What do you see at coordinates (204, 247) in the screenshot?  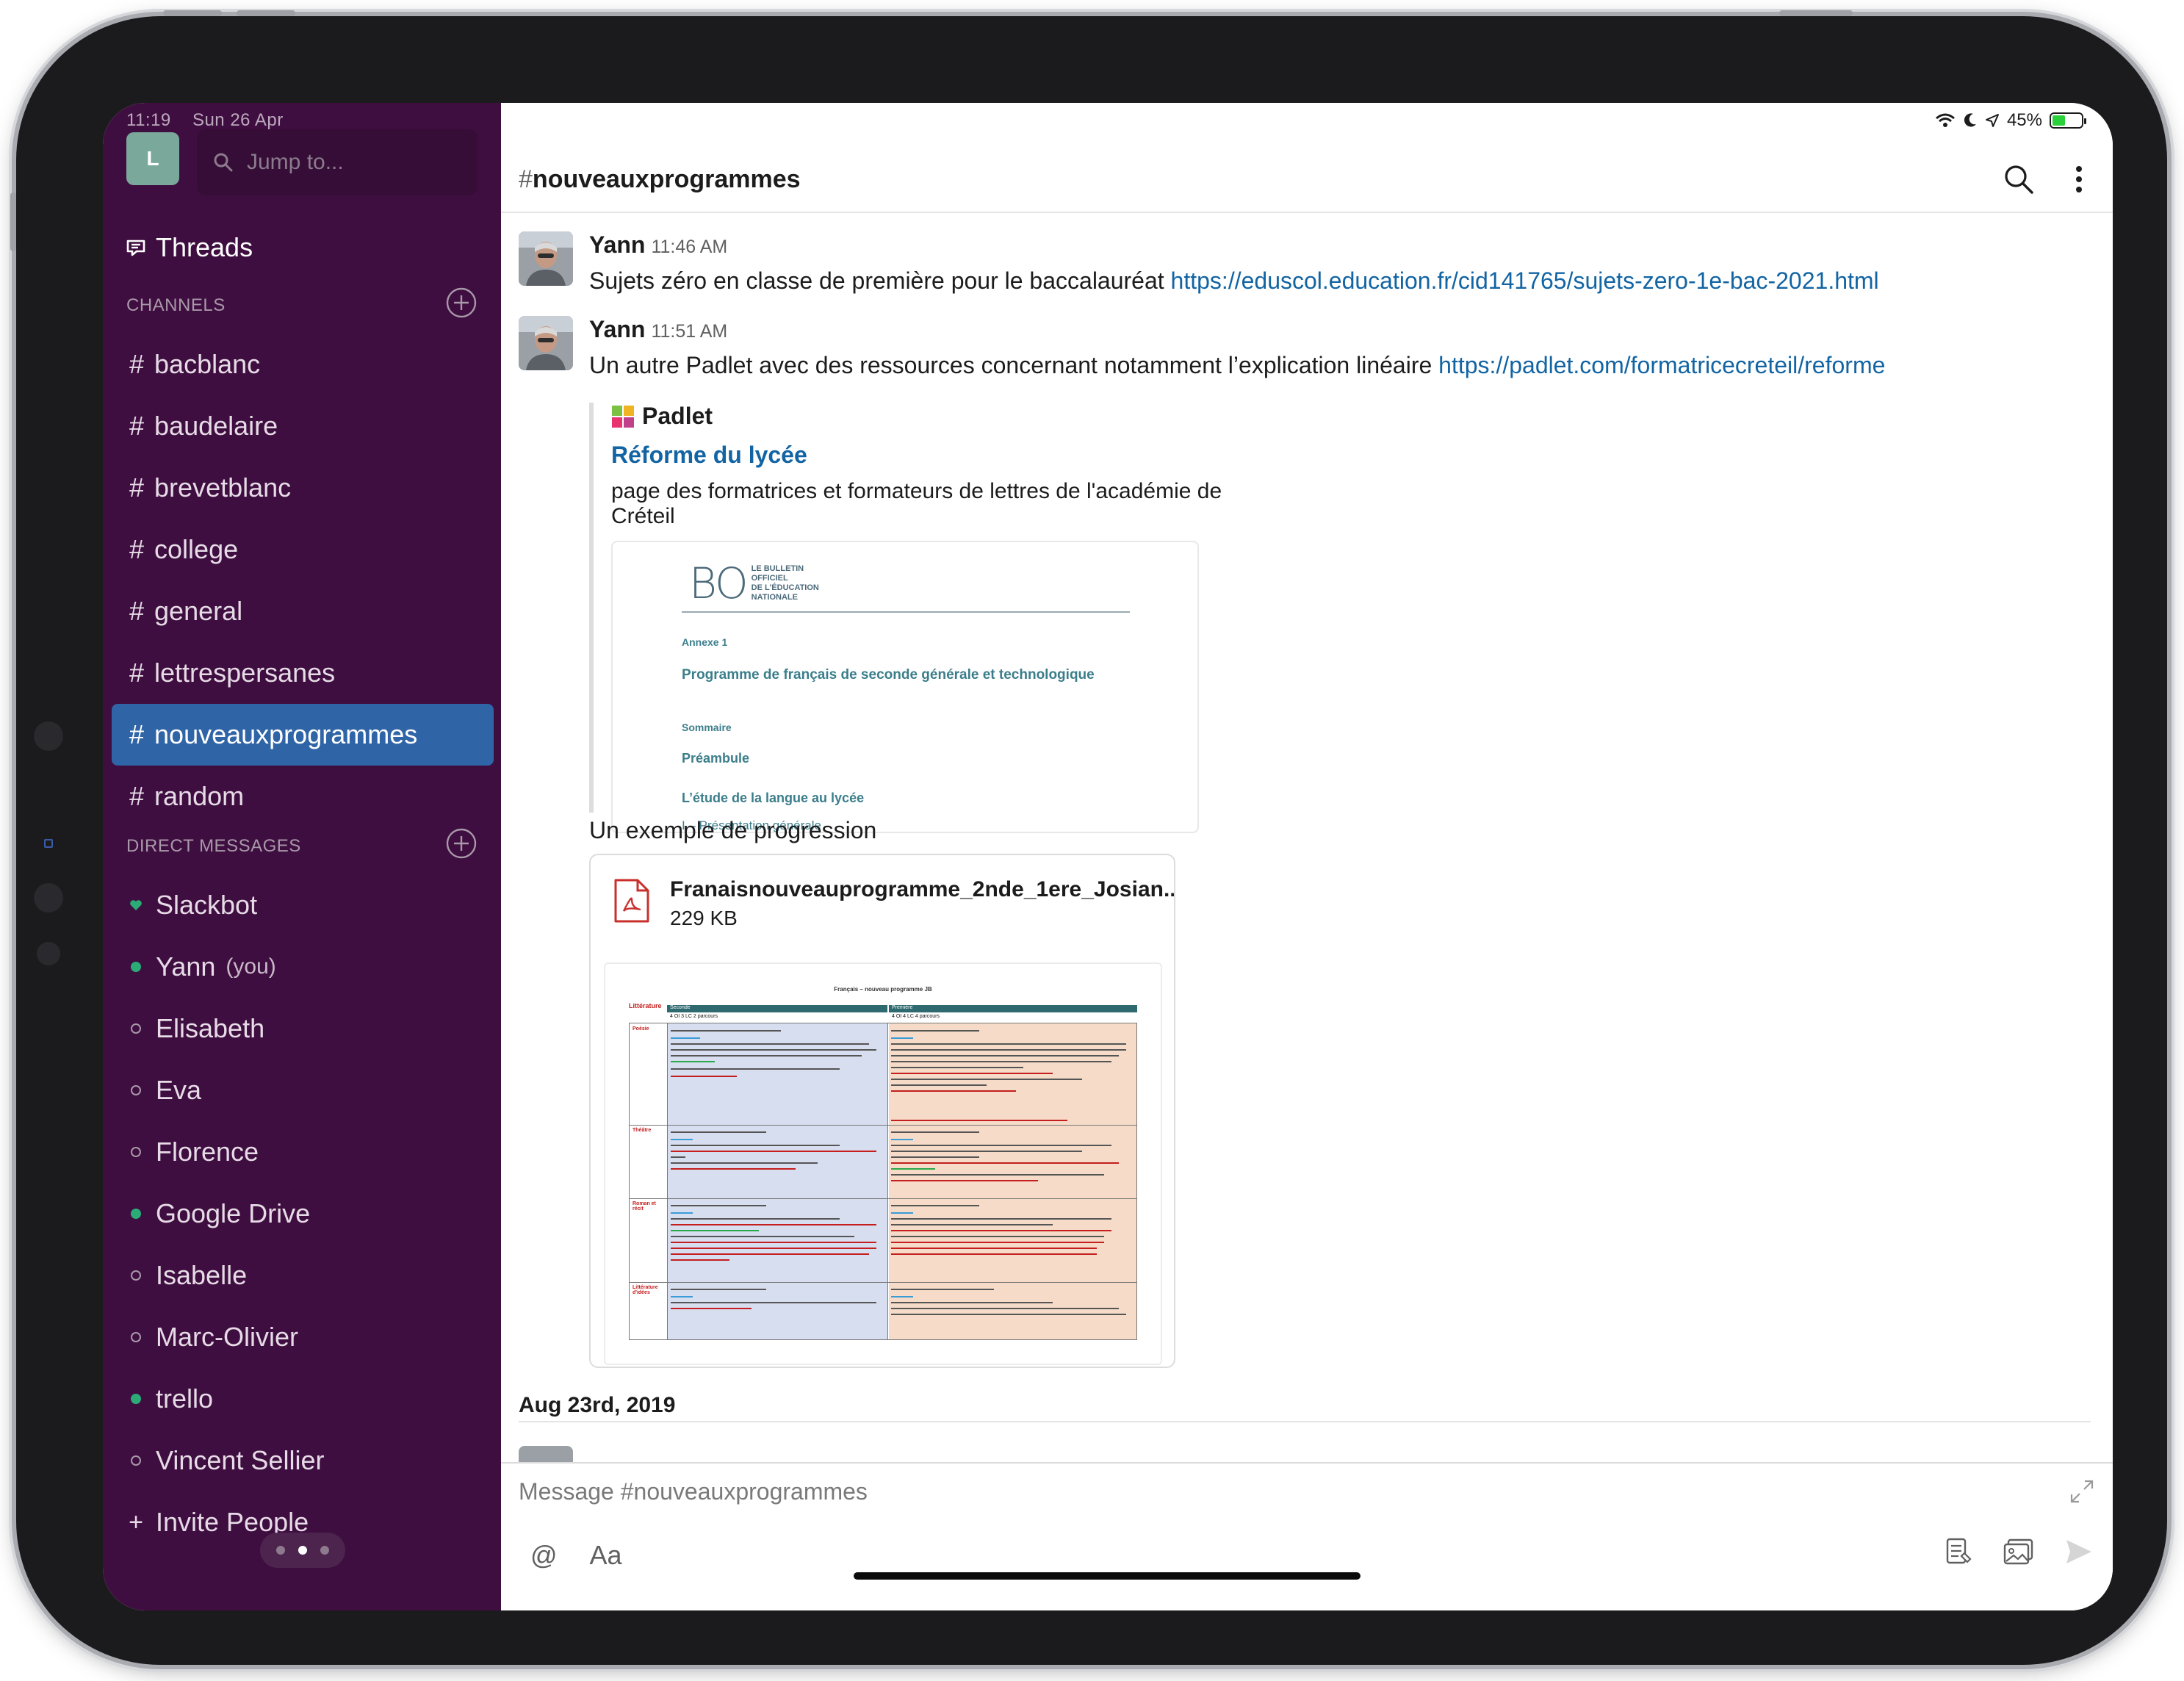 I see `threads-label: Threads` at bounding box center [204, 247].